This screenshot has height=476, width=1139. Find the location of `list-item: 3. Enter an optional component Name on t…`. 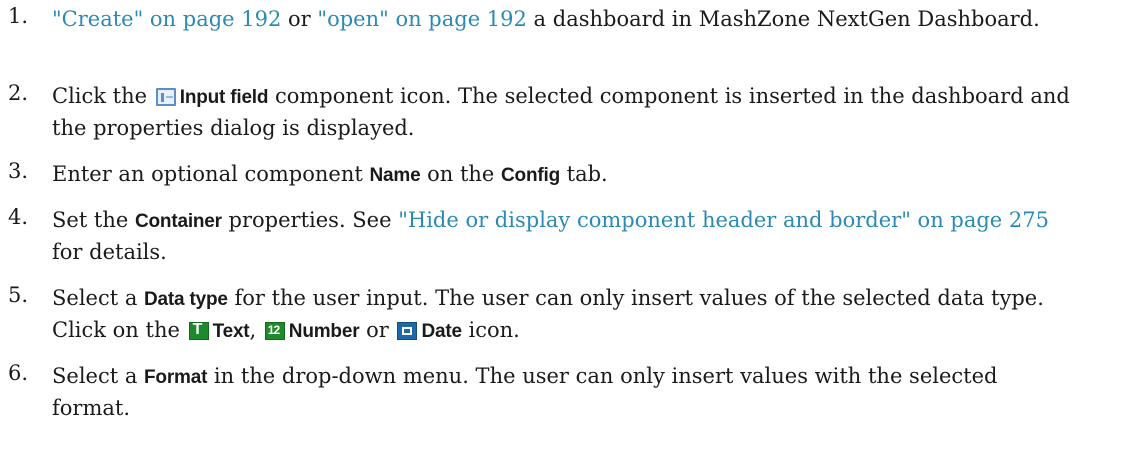

list-item: 3. Enter an optional component Name on t… is located at coordinates (569, 180).